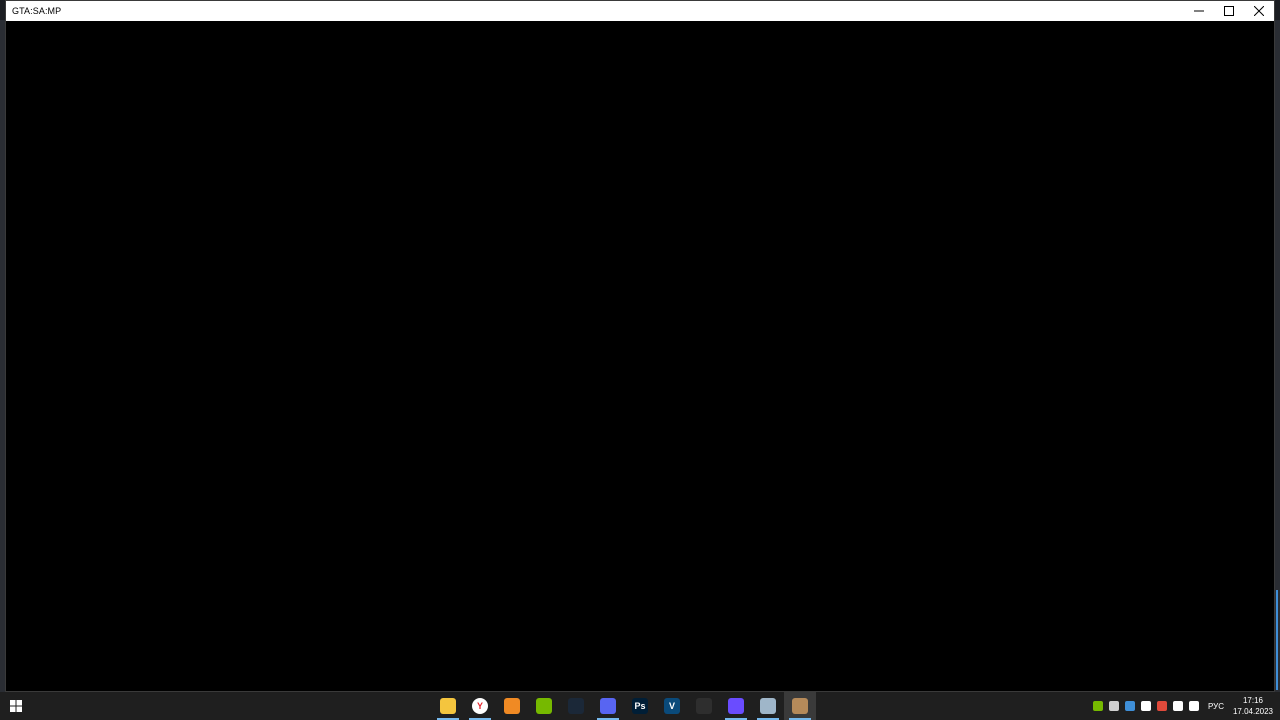 The width and height of the screenshot is (1280, 720). I want to click on folder-icon, so click(448, 706).